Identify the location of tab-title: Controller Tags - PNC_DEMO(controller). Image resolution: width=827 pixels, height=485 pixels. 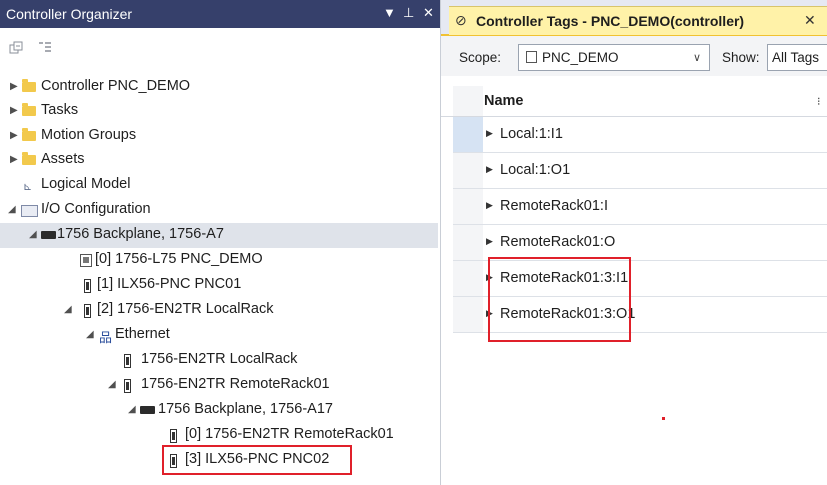
(610, 21).